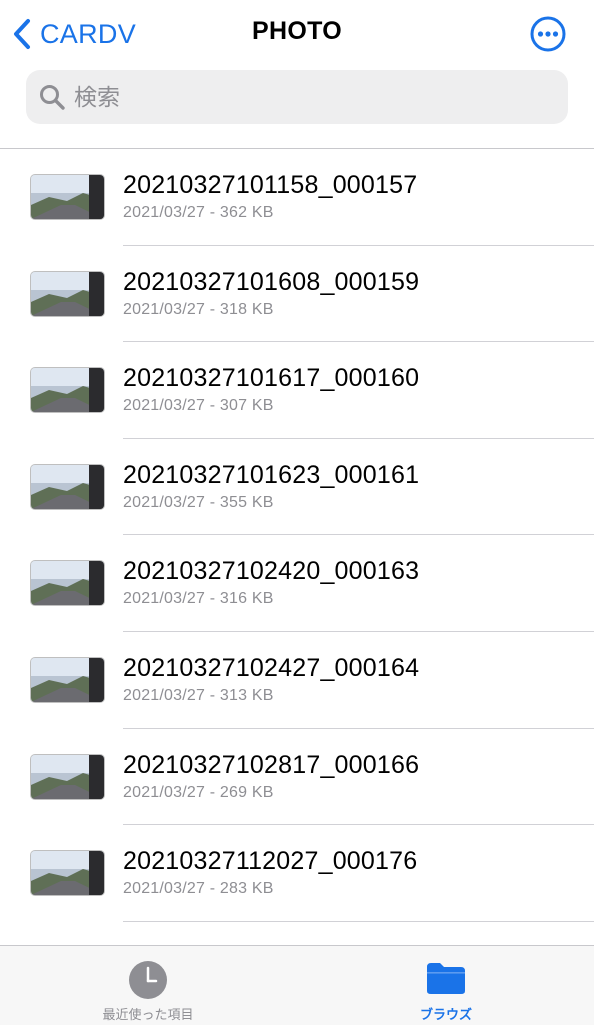 Image resolution: width=594 pixels, height=1025 pixels. I want to click on search-bar, so click(297, 97).